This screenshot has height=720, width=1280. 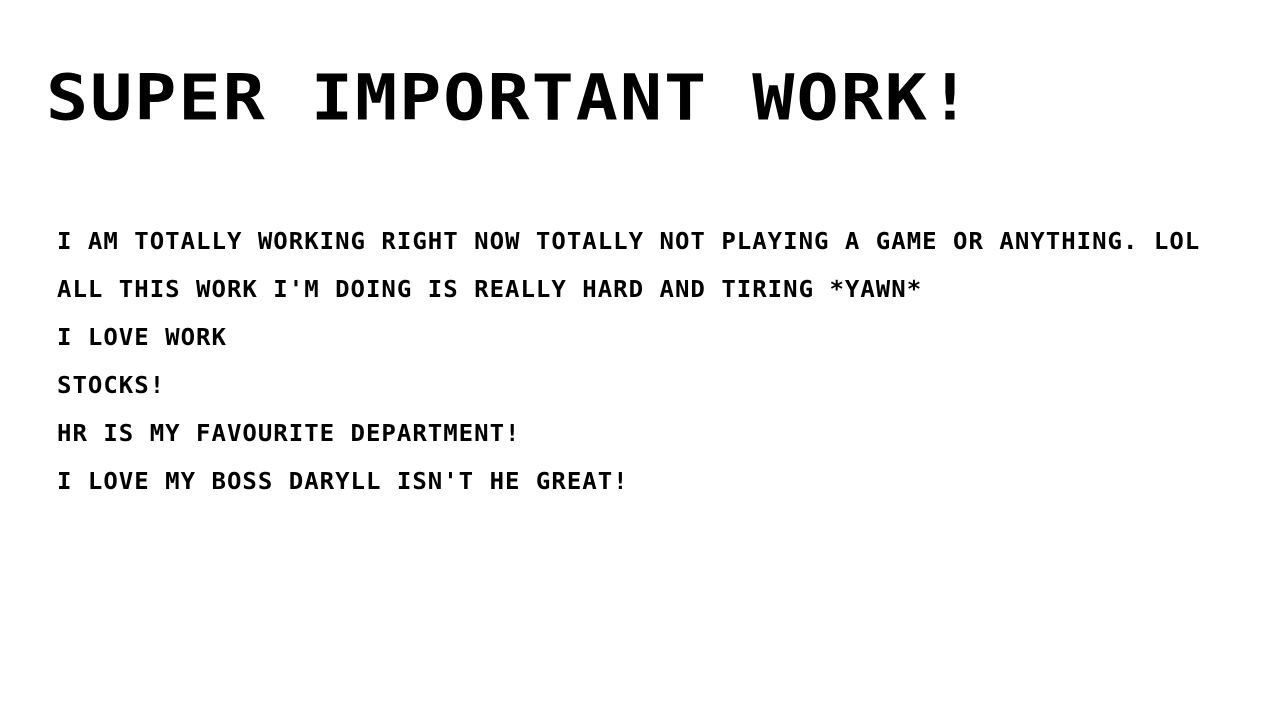 What do you see at coordinates (289, 433) in the screenshot?
I see `work-note-line: HR IS MY FAVOURITE DEPARTMENT!` at bounding box center [289, 433].